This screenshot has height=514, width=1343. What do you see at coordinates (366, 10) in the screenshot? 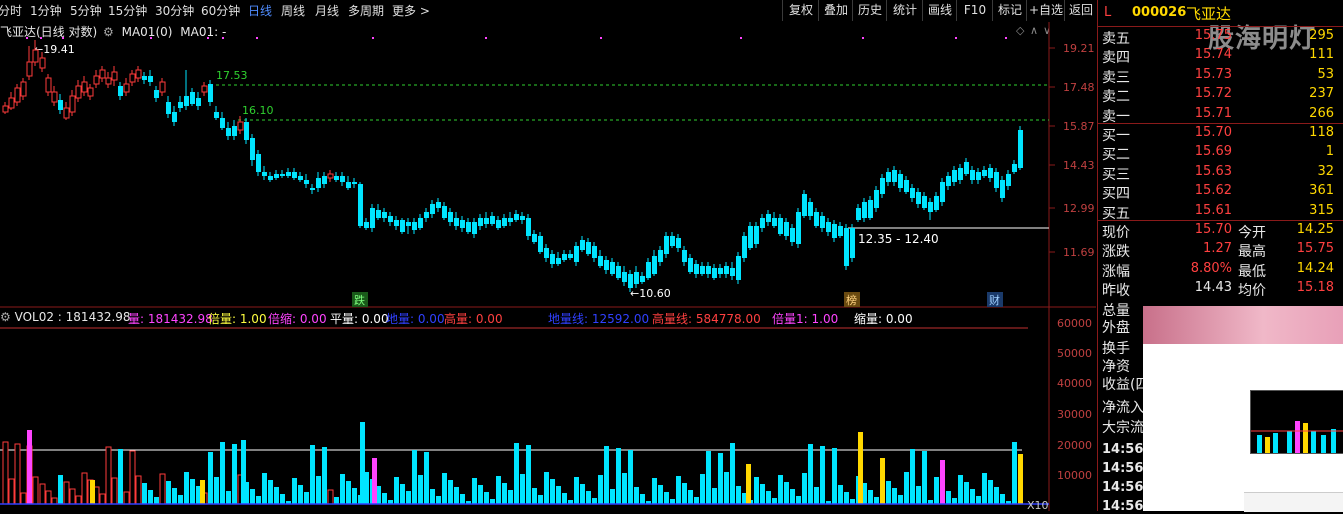
I see `period-multi: 多周期` at bounding box center [366, 10].